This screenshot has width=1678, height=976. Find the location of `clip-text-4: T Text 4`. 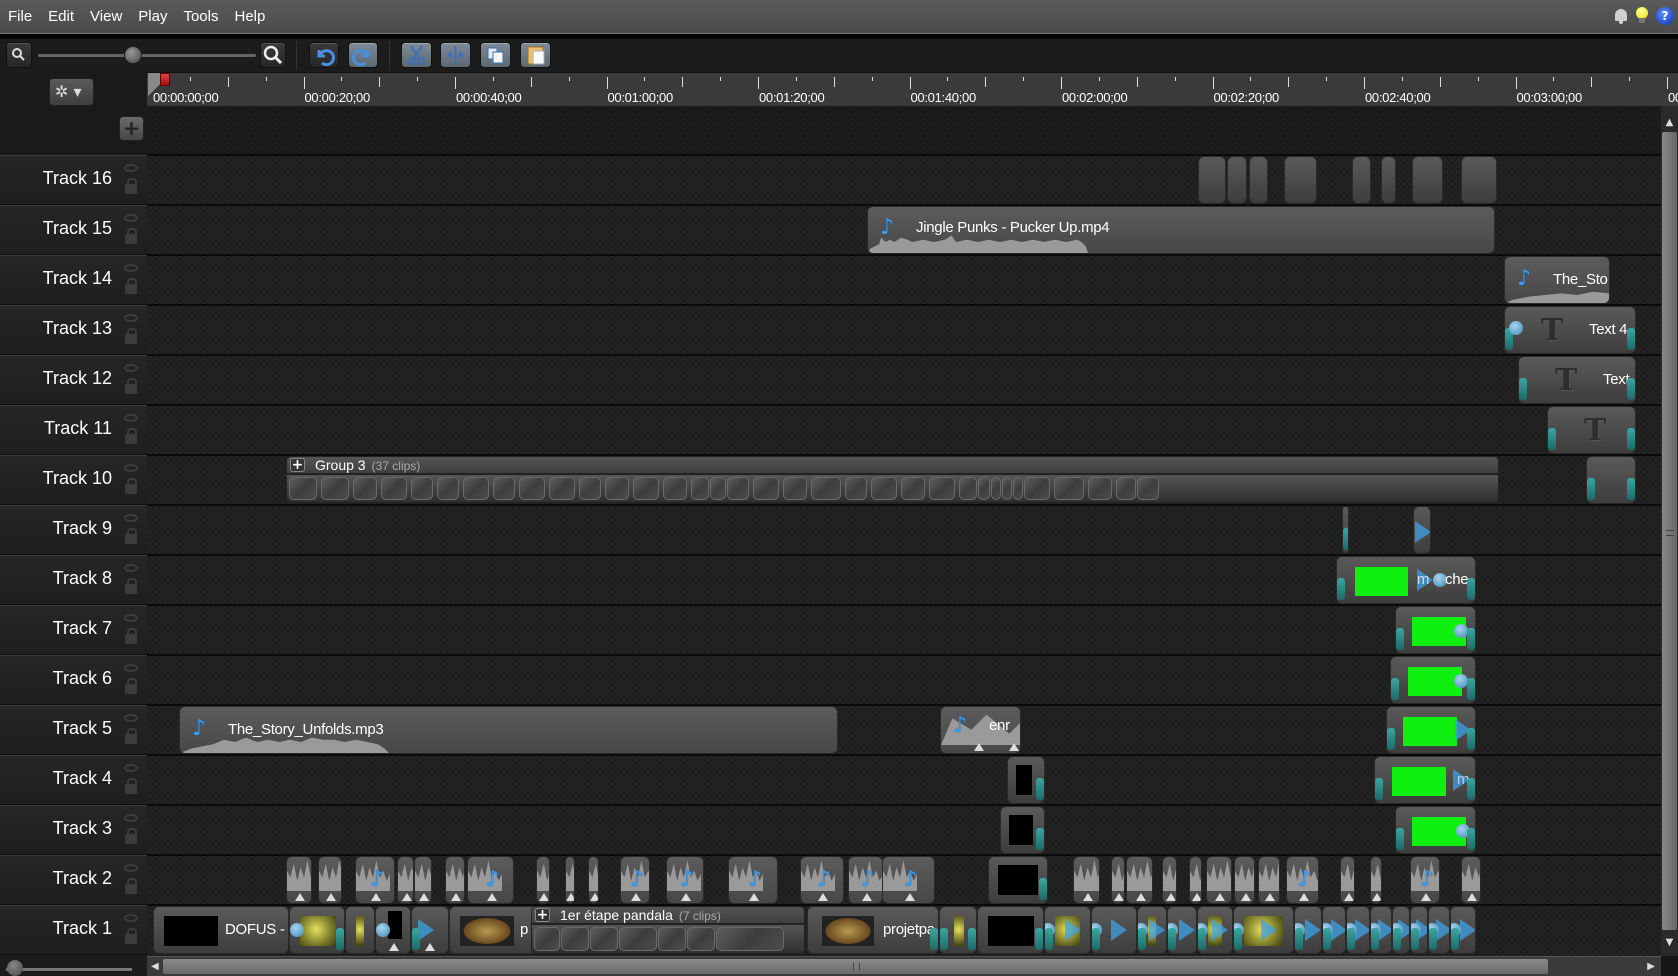

clip-text-4: T Text 4 is located at coordinates (1570, 330).